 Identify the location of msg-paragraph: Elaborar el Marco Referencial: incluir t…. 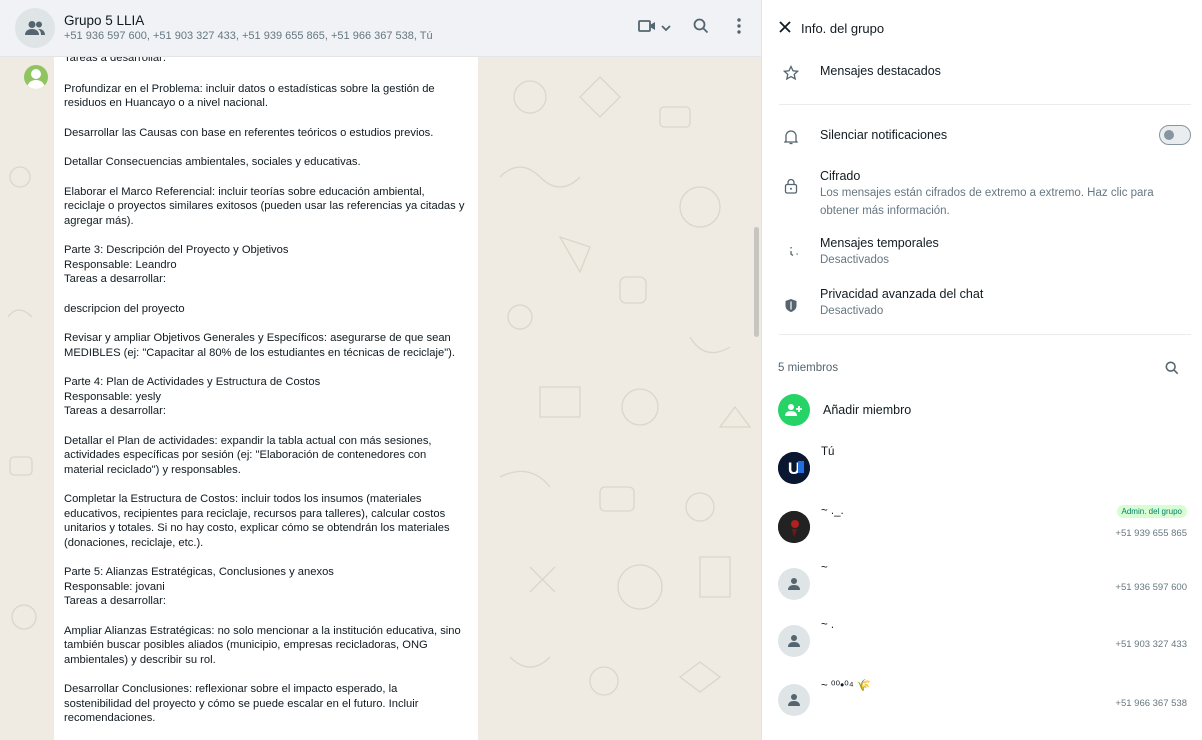
(264, 206).